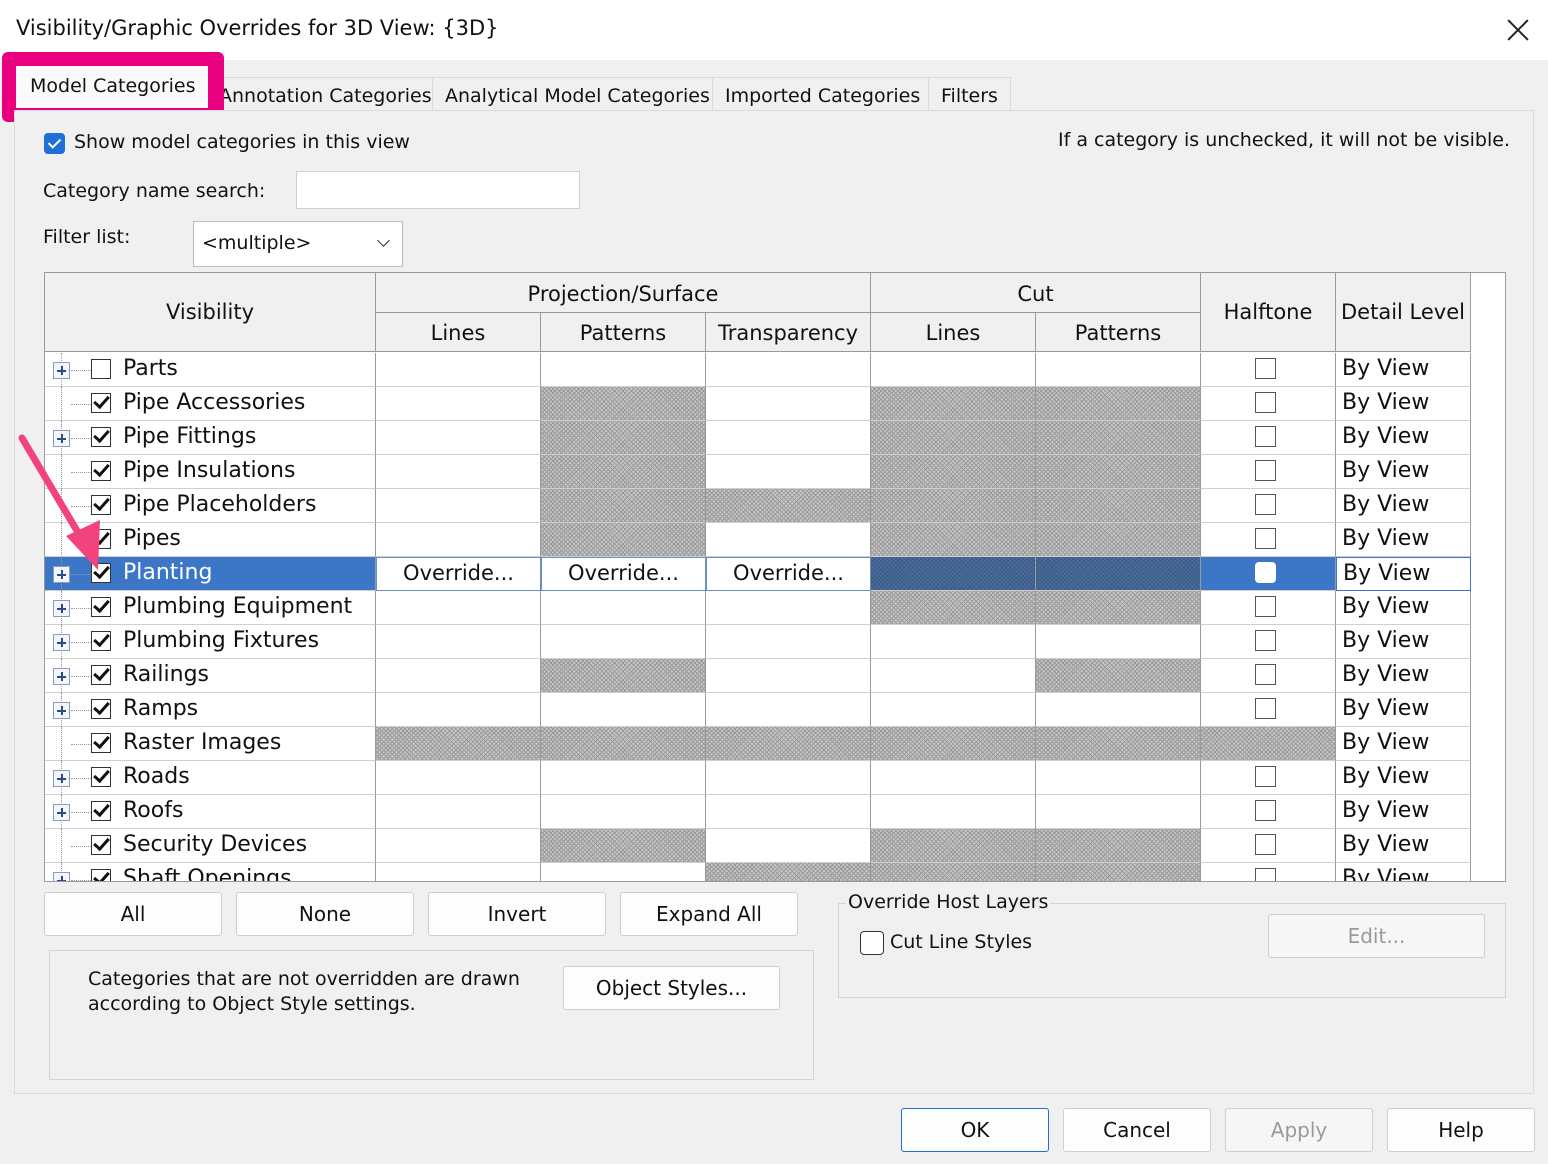 The image size is (1548, 1164). What do you see at coordinates (623, 332) in the screenshot?
I see `header-projection-patterns: Patterns` at bounding box center [623, 332].